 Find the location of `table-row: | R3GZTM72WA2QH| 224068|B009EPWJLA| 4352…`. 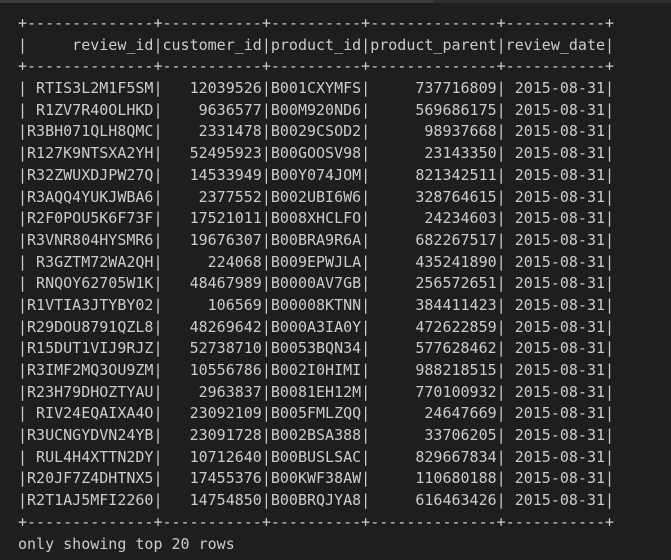

table-row: | R3GZTM72WA2QH| 224068|B009EPWJLA| 4352… is located at coordinates (316, 261).